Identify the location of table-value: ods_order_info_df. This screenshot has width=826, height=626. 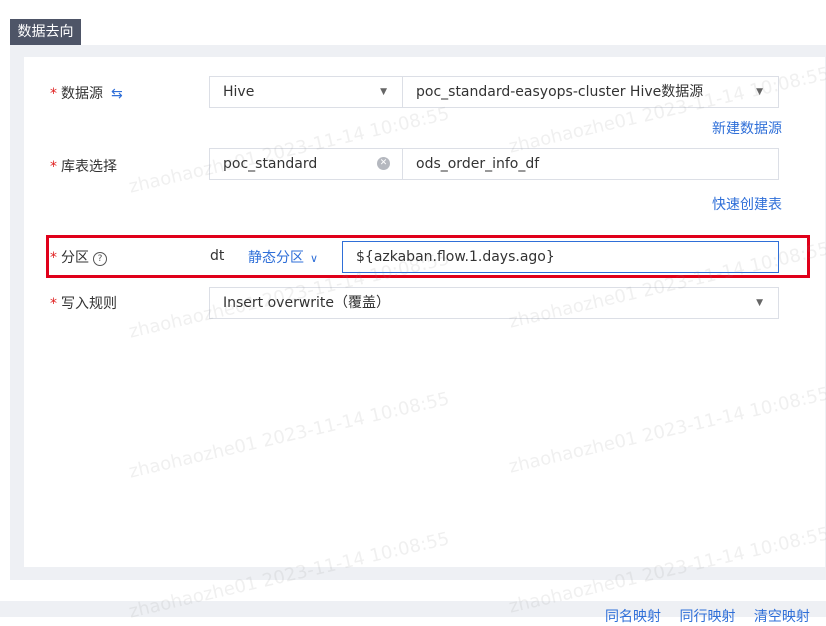
(478, 164).